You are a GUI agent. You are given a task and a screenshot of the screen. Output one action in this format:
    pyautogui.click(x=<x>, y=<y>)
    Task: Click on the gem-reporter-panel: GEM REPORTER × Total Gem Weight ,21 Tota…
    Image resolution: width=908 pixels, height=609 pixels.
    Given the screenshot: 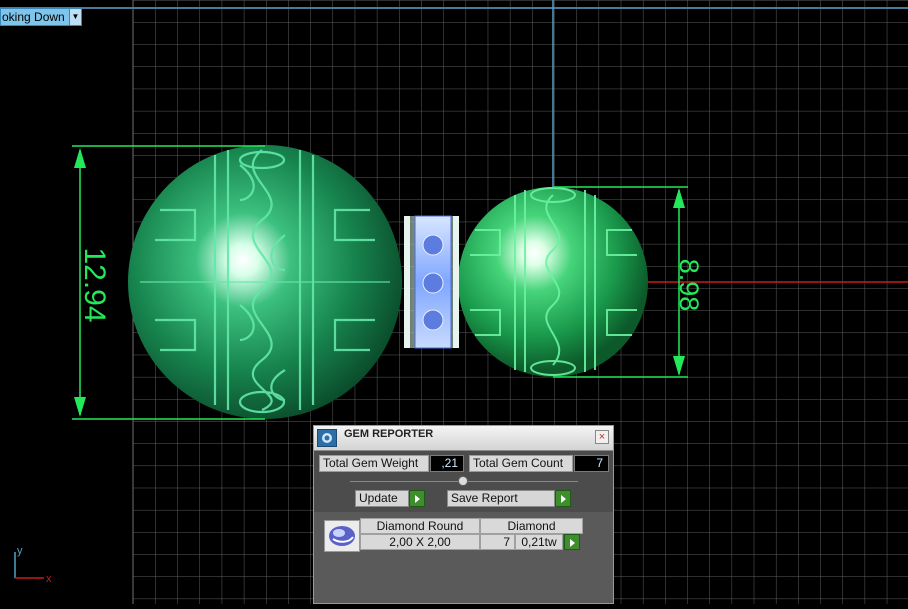 What is the action you would take?
    pyautogui.click(x=463, y=514)
    